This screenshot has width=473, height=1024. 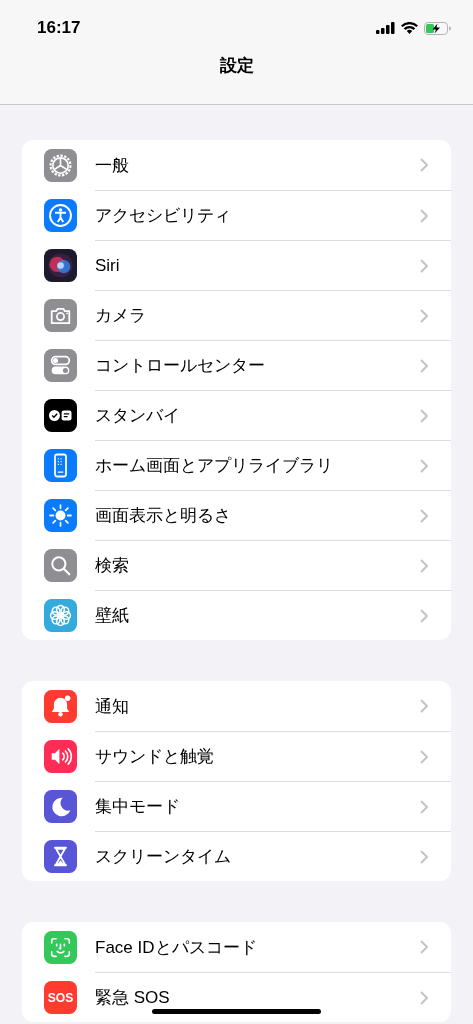 What do you see at coordinates (236, 165) in the screenshot?
I see `settings-row: 一般` at bounding box center [236, 165].